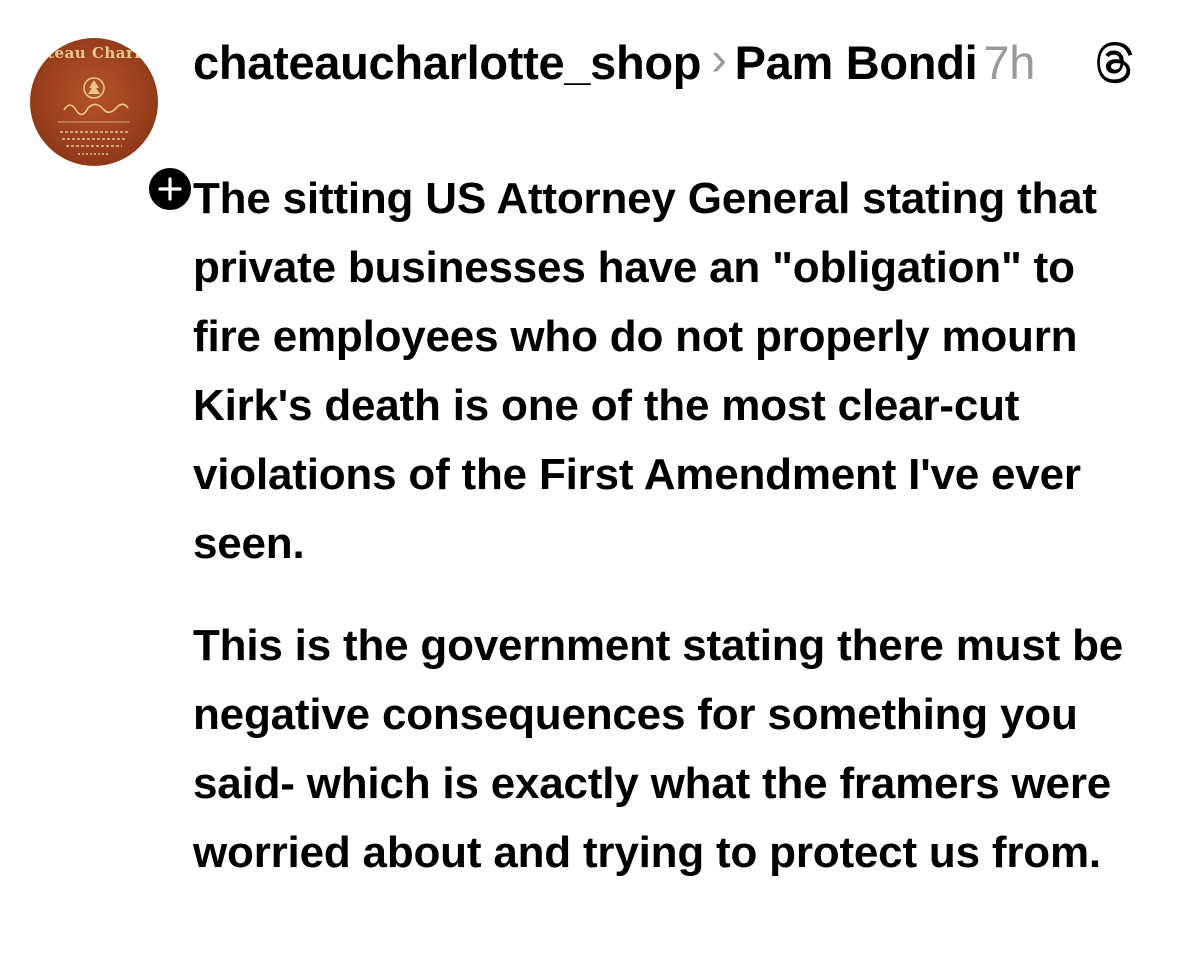 The height and width of the screenshot is (975, 1179). I want to click on post-header: chateaucharlotte_shop › Pam Bondi 7h, so click(623, 61).